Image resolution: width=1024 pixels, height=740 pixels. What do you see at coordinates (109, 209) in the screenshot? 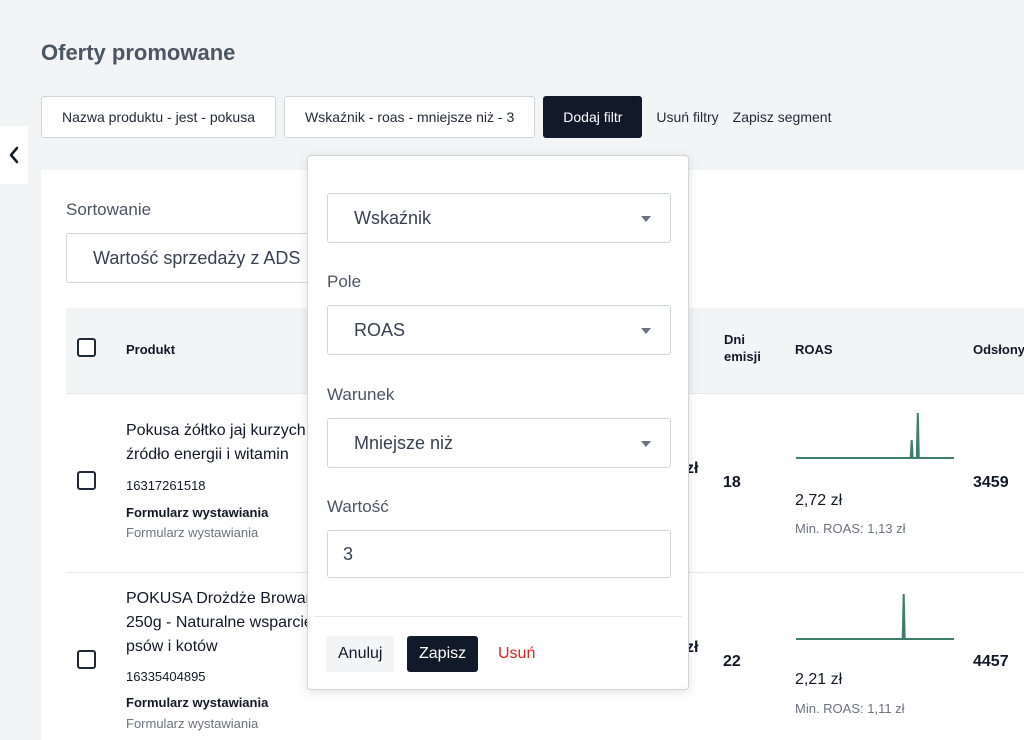
I see `sort-label: Sortowanie` at bounding box center [109, 209].